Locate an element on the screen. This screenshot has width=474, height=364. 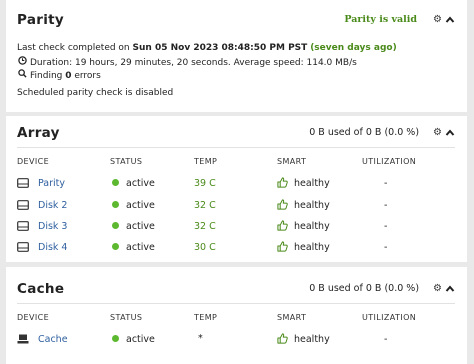
temp-value: 30 C is located at coordinates (205, 247).